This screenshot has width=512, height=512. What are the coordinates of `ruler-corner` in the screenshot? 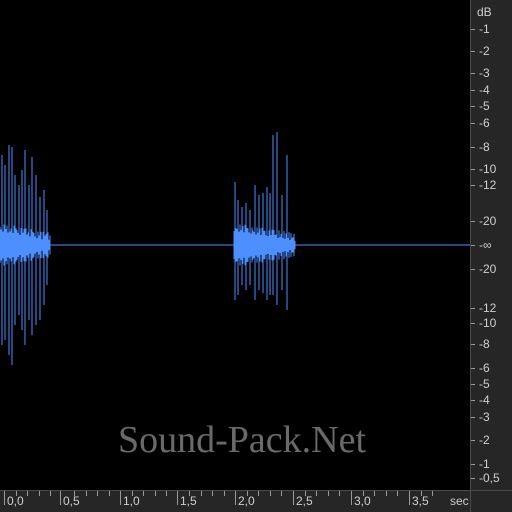 It's located at (491, 501).